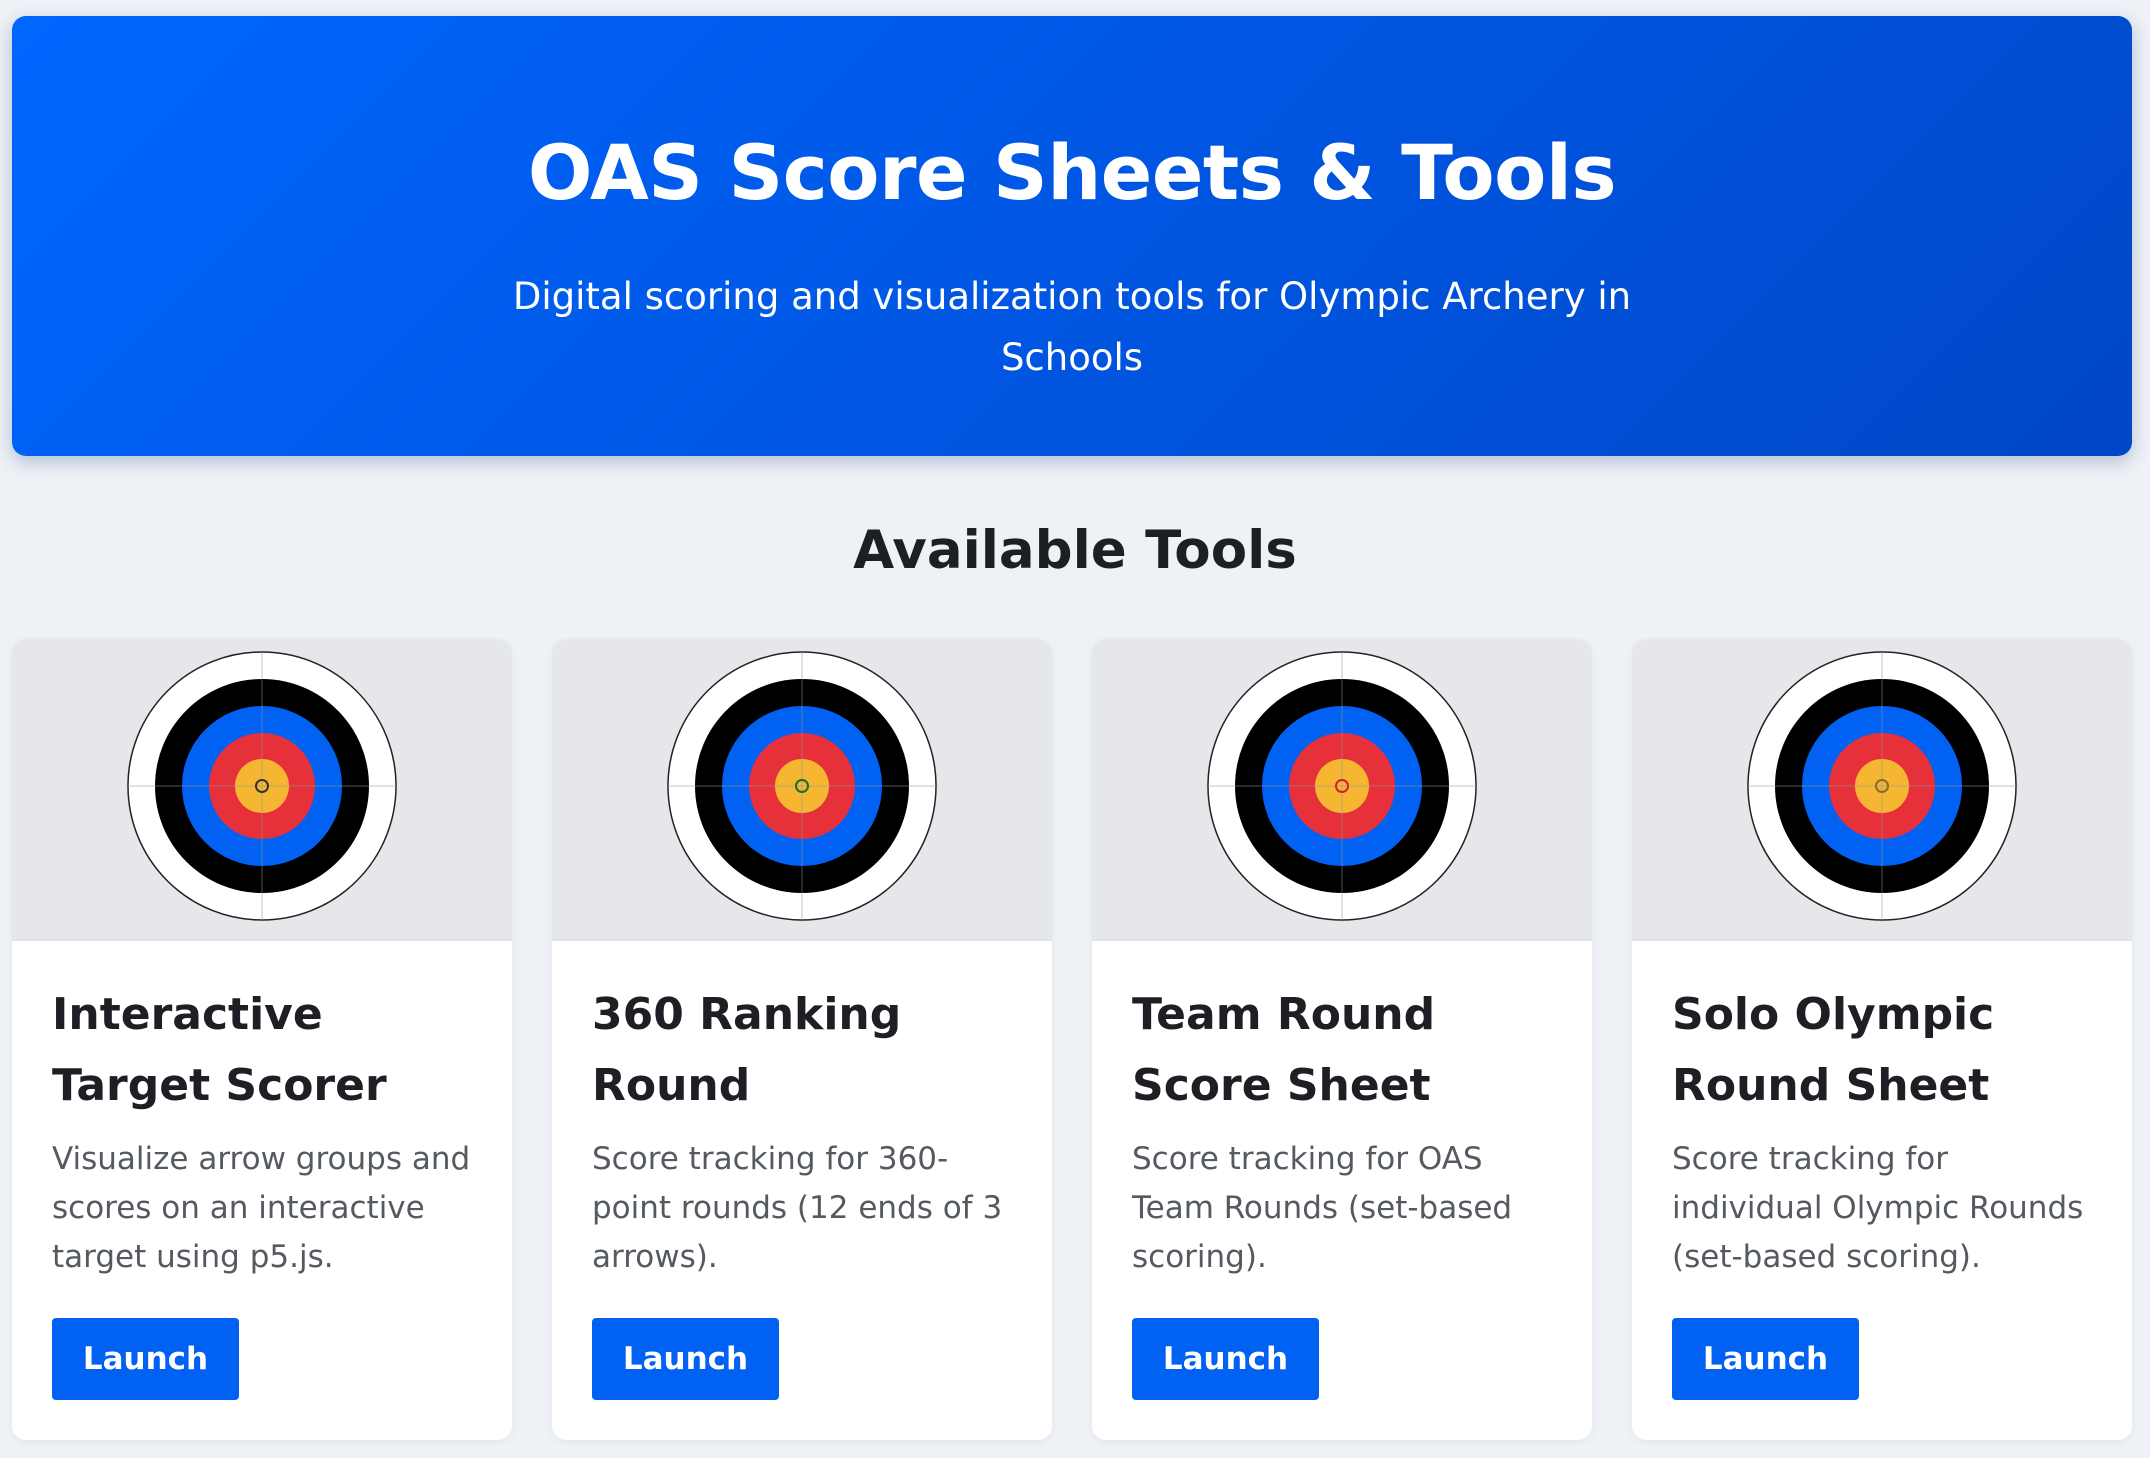 Image resolution: width=2150 pixels, height=1458 pixels. What do you see at coordinates (1075, 550) in the screenshot?
I see `section-title: Available Tools` at bounding box center [1075, 550].